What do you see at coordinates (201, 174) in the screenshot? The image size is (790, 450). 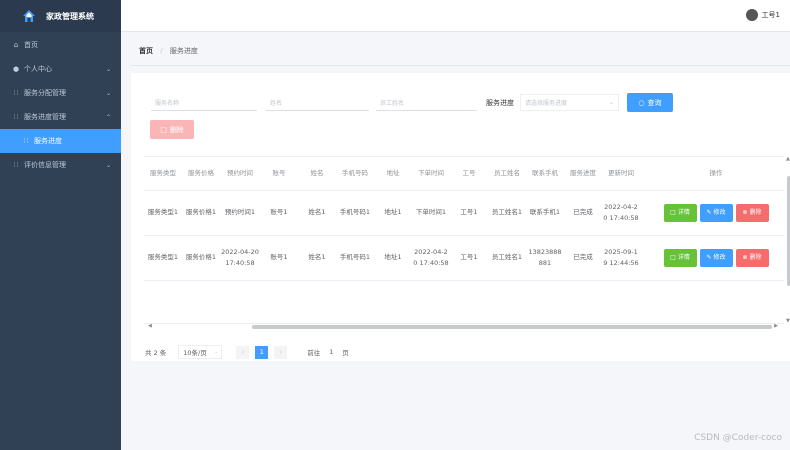 I see `column-header: 服务价格` at bounding box center [201, 174].